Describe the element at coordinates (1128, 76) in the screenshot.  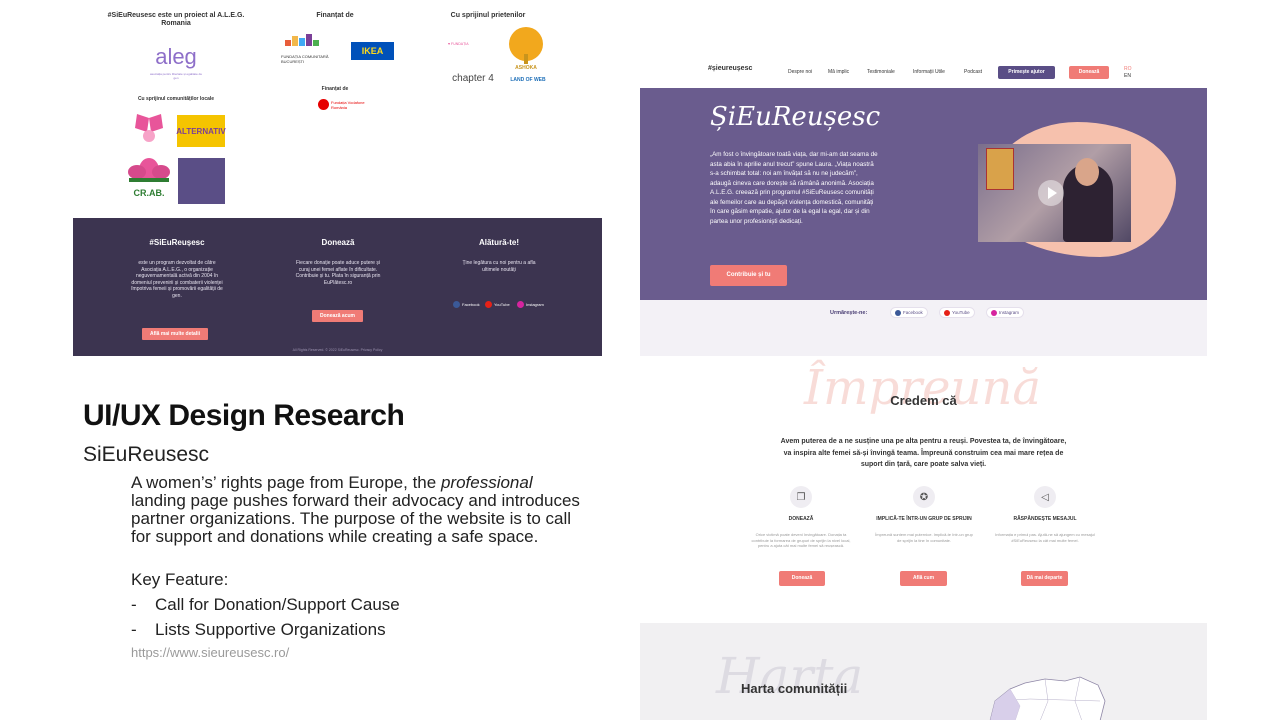
I see `lang-en: EN` at that location.